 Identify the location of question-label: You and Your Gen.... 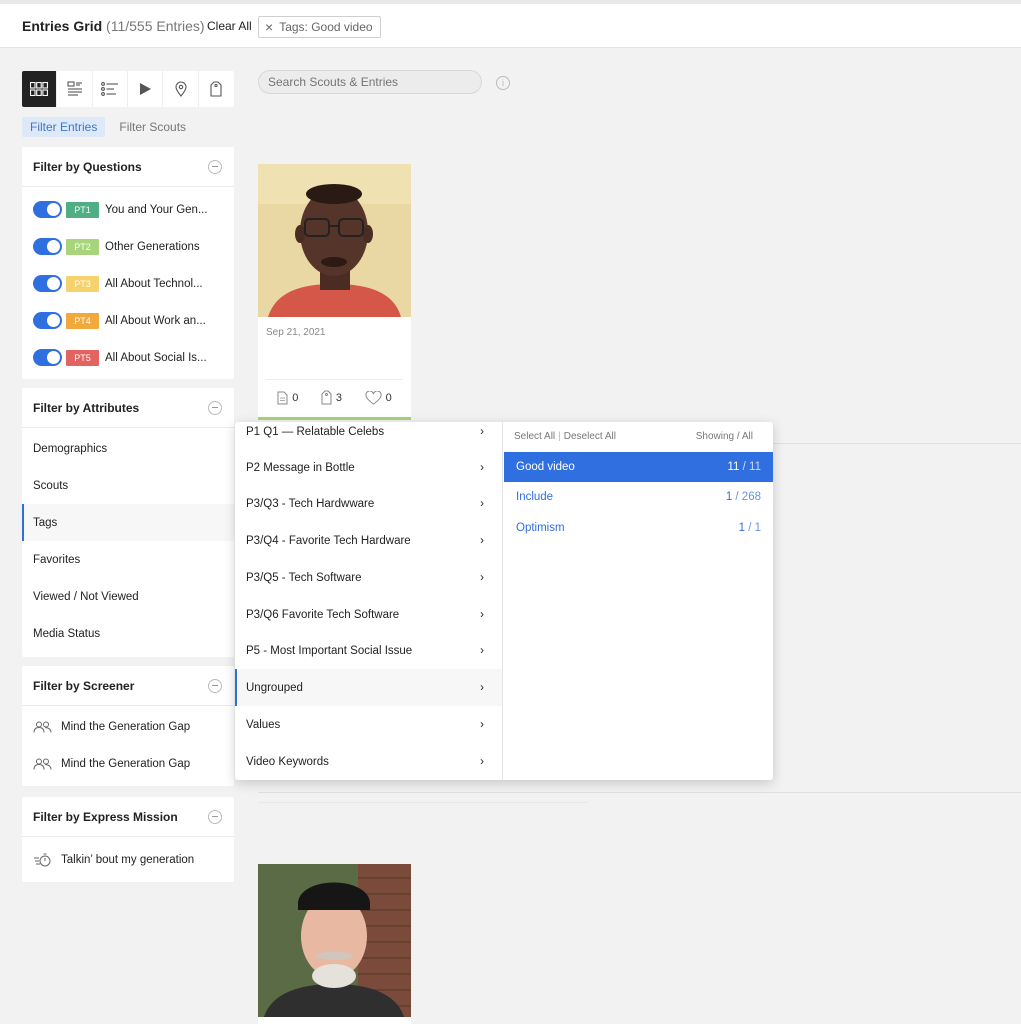
(156, 209).